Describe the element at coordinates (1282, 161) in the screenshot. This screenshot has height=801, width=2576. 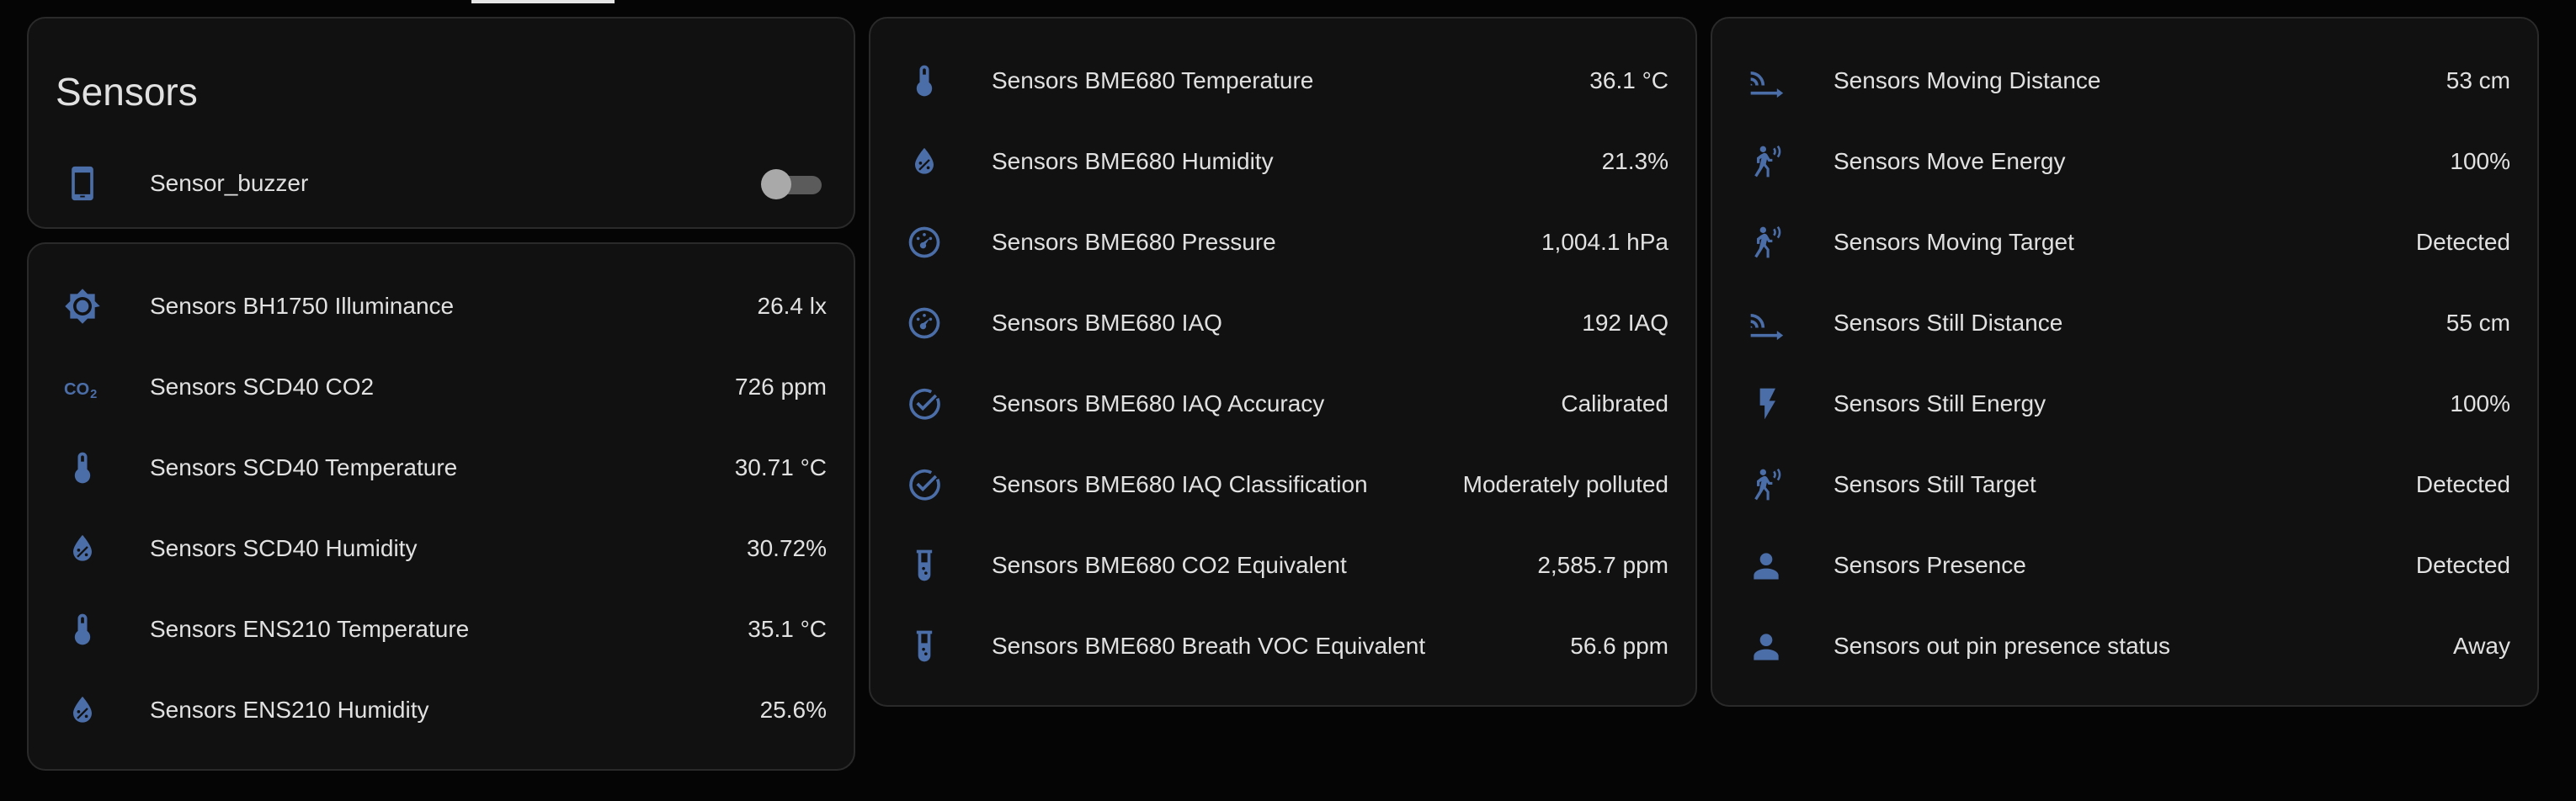
I see `entity-row: Sensors BME680 Humidity 21.3%` at that location.